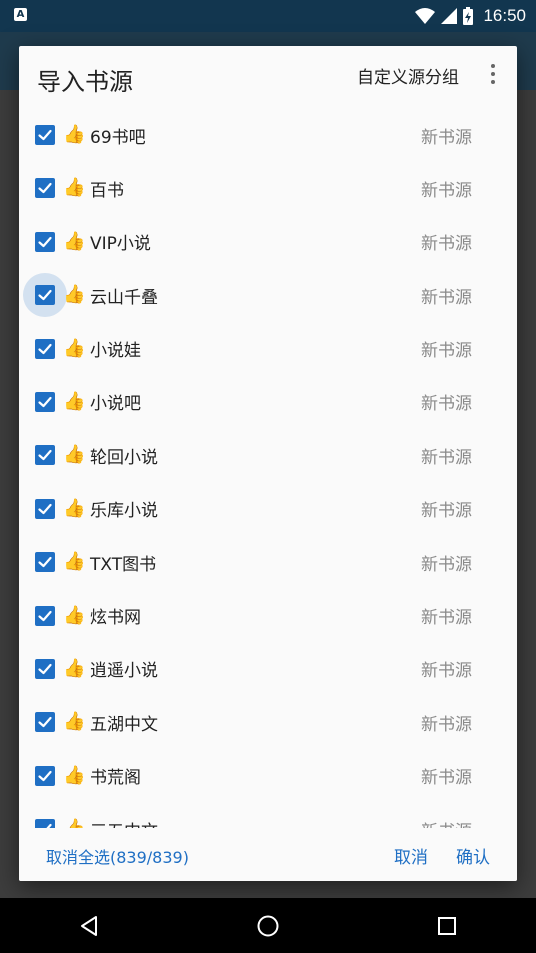  What do you see at coordinates (85, 82) in the screenshot?
I see `dialog-title: 导入书源` at bounding box center [85, 82].